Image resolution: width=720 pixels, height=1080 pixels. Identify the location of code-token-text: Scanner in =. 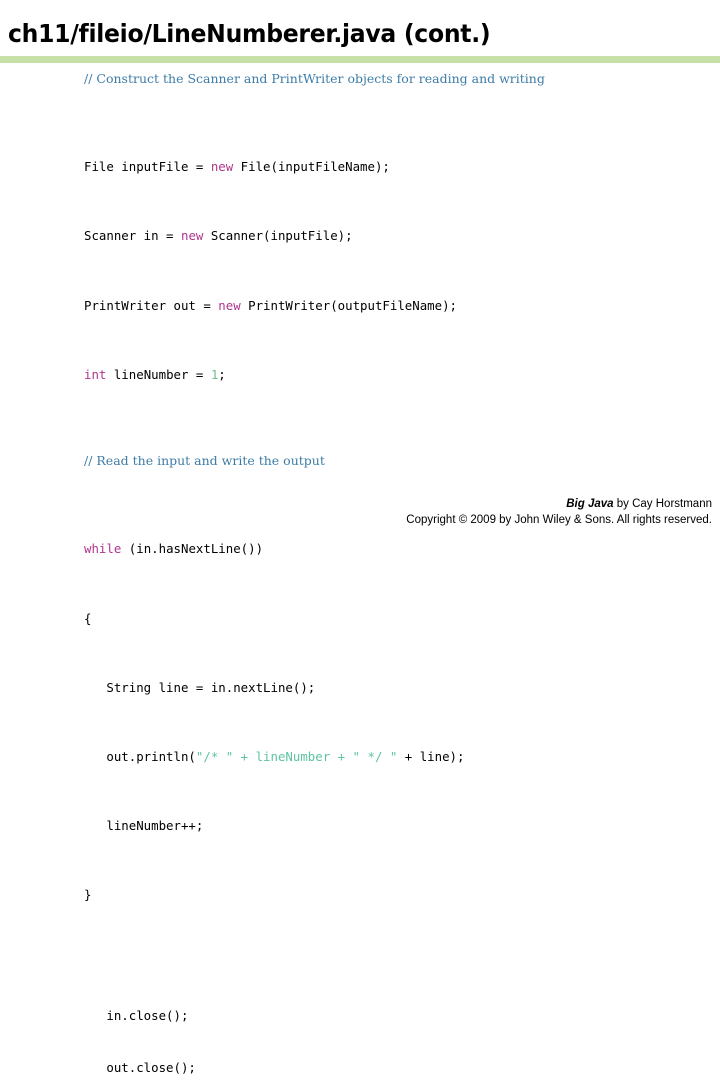
(132, 236).